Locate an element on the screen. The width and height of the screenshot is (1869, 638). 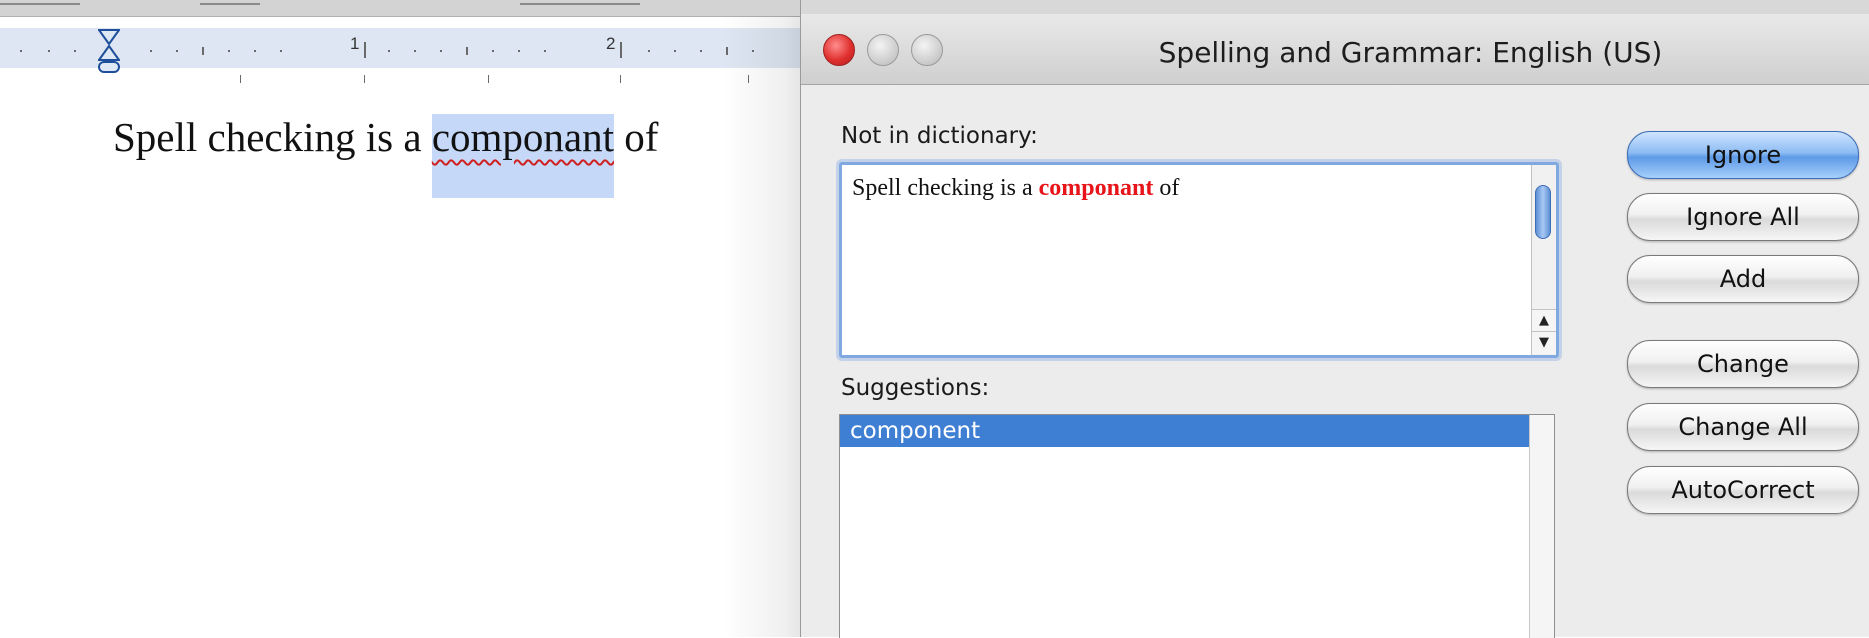
context-before: Spell checking is a is located at coordinates (945, 188).